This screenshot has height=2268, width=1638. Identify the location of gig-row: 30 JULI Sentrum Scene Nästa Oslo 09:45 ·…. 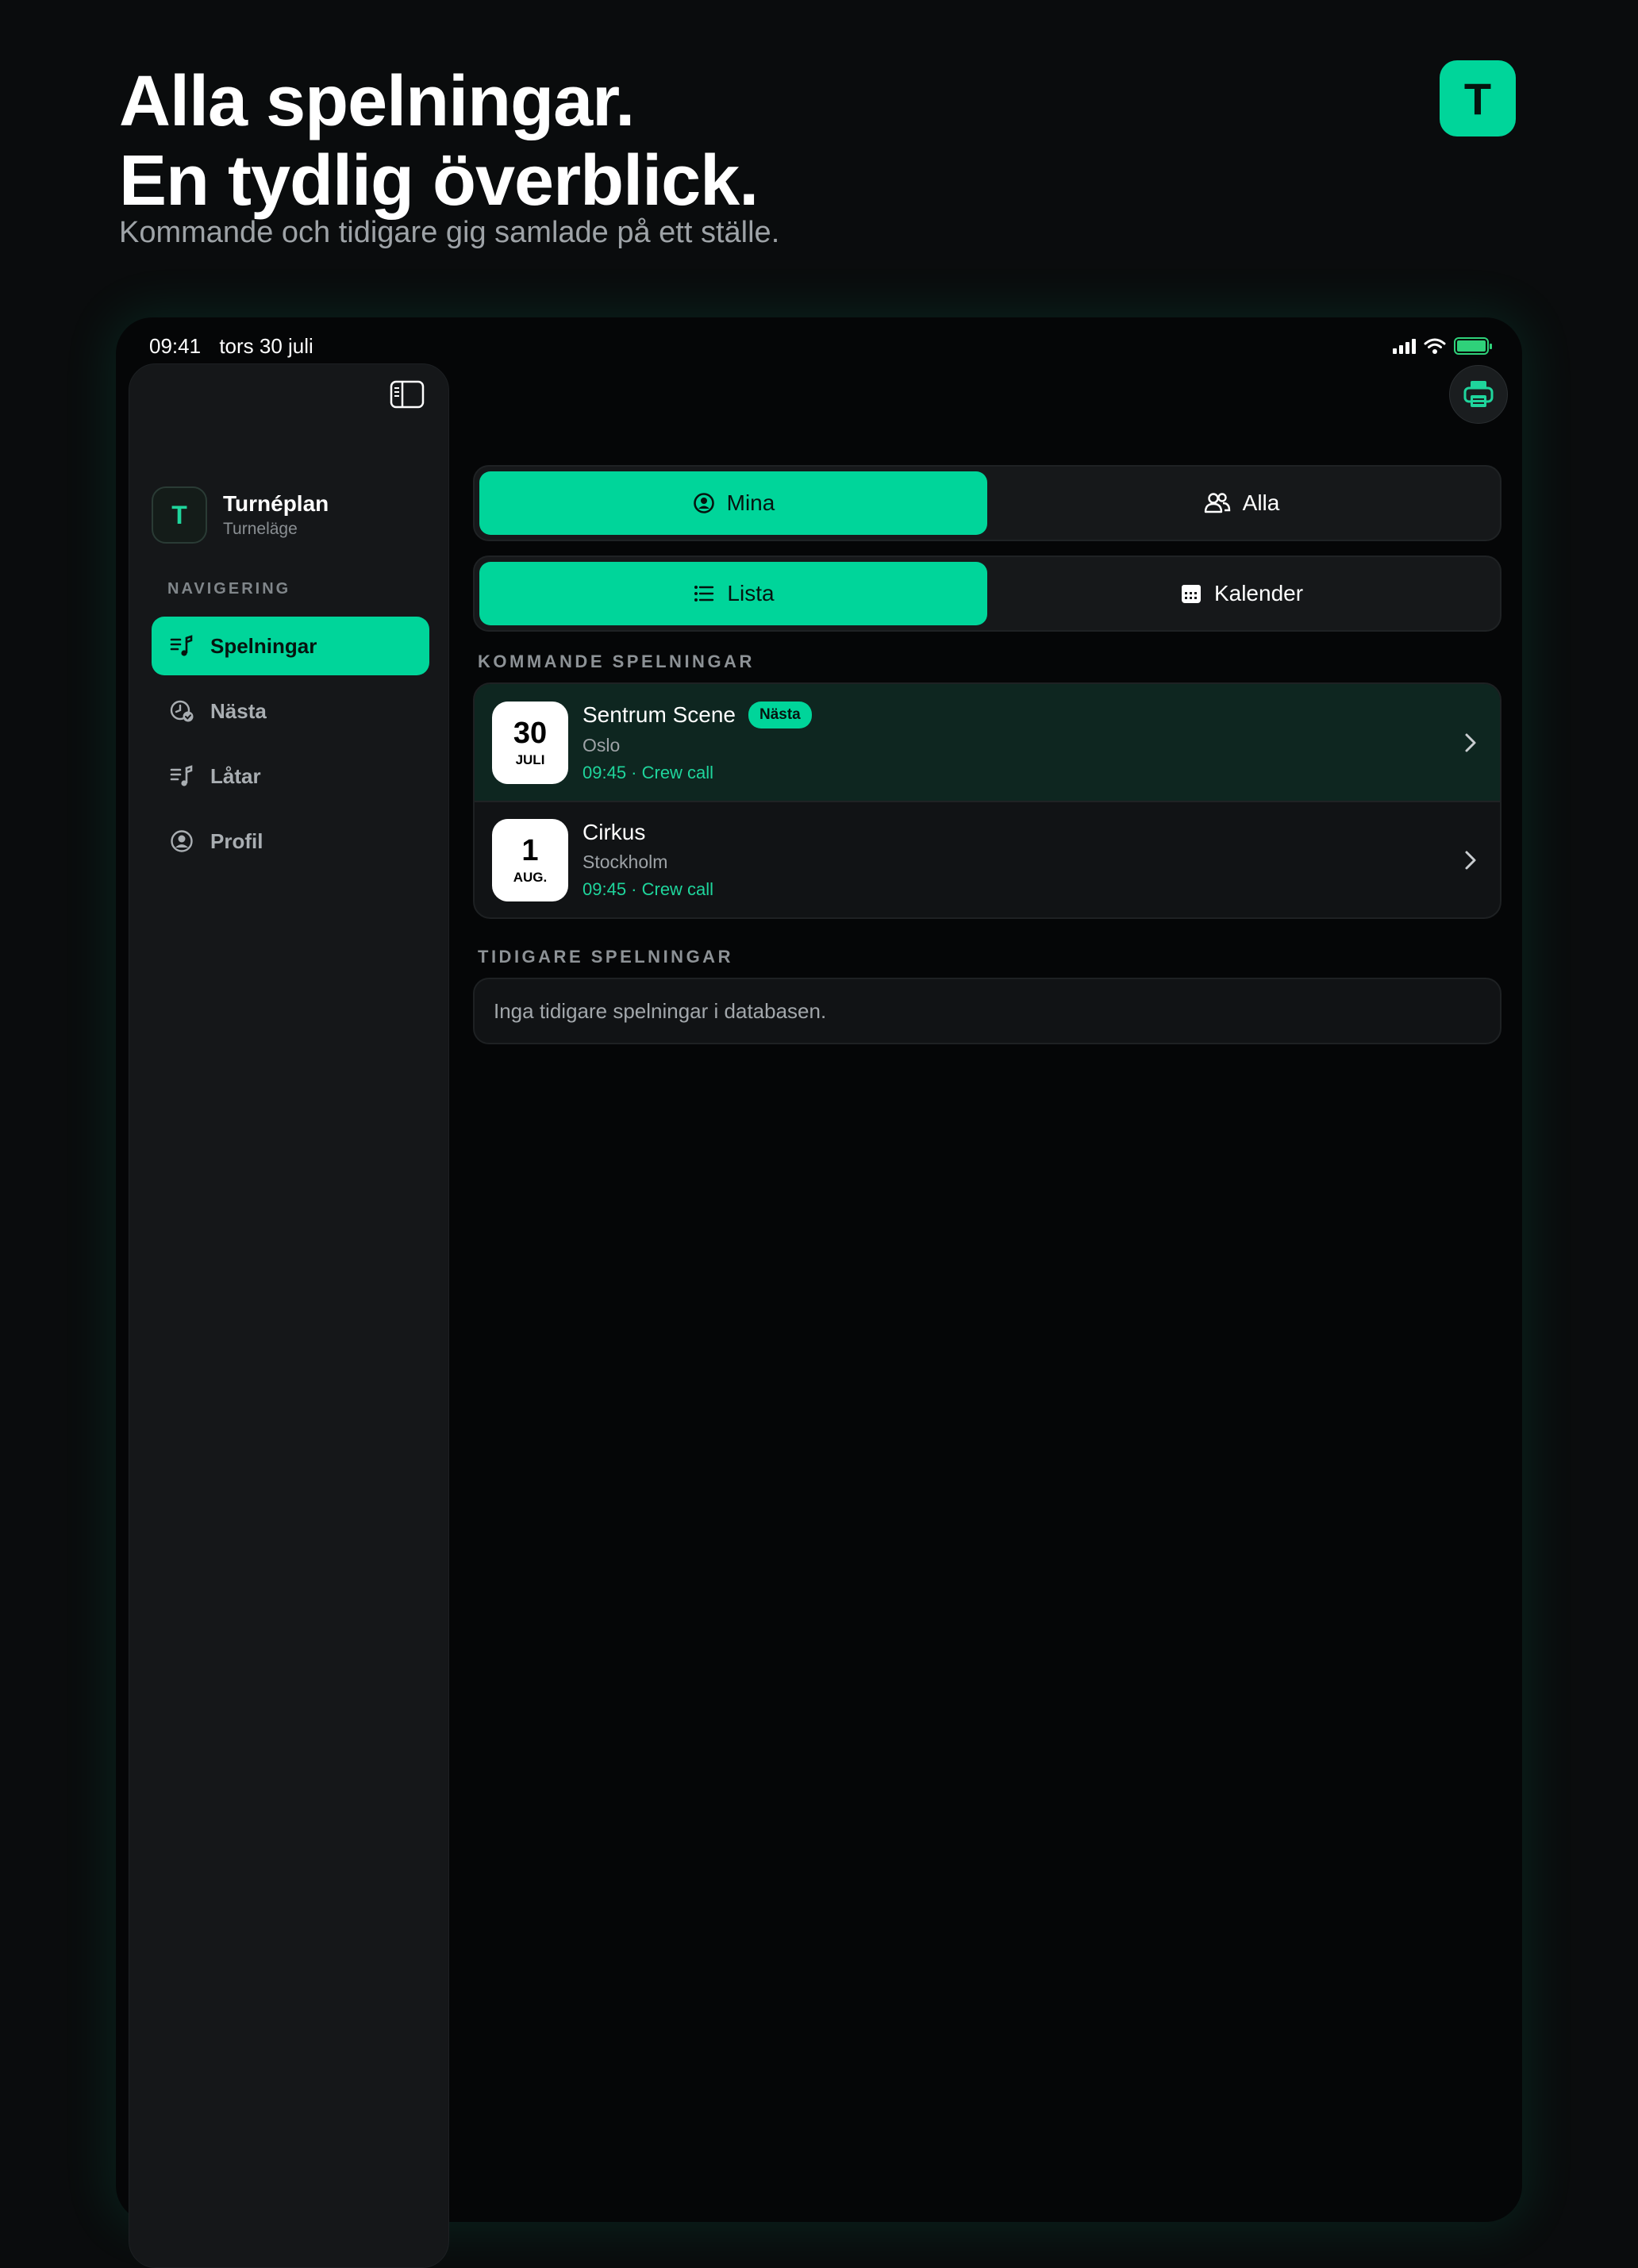
(987, 742).